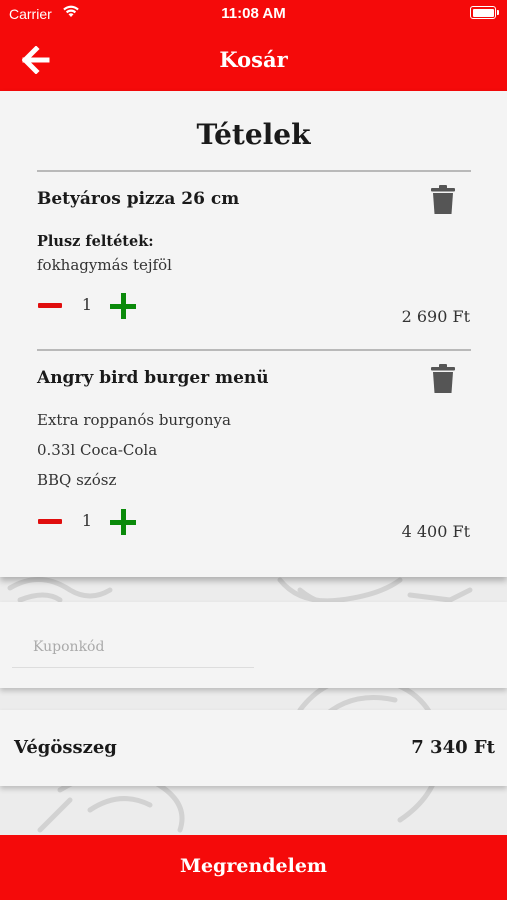 The image size is (507, 900). I want to click on coupon-panel, so click(253, 645).